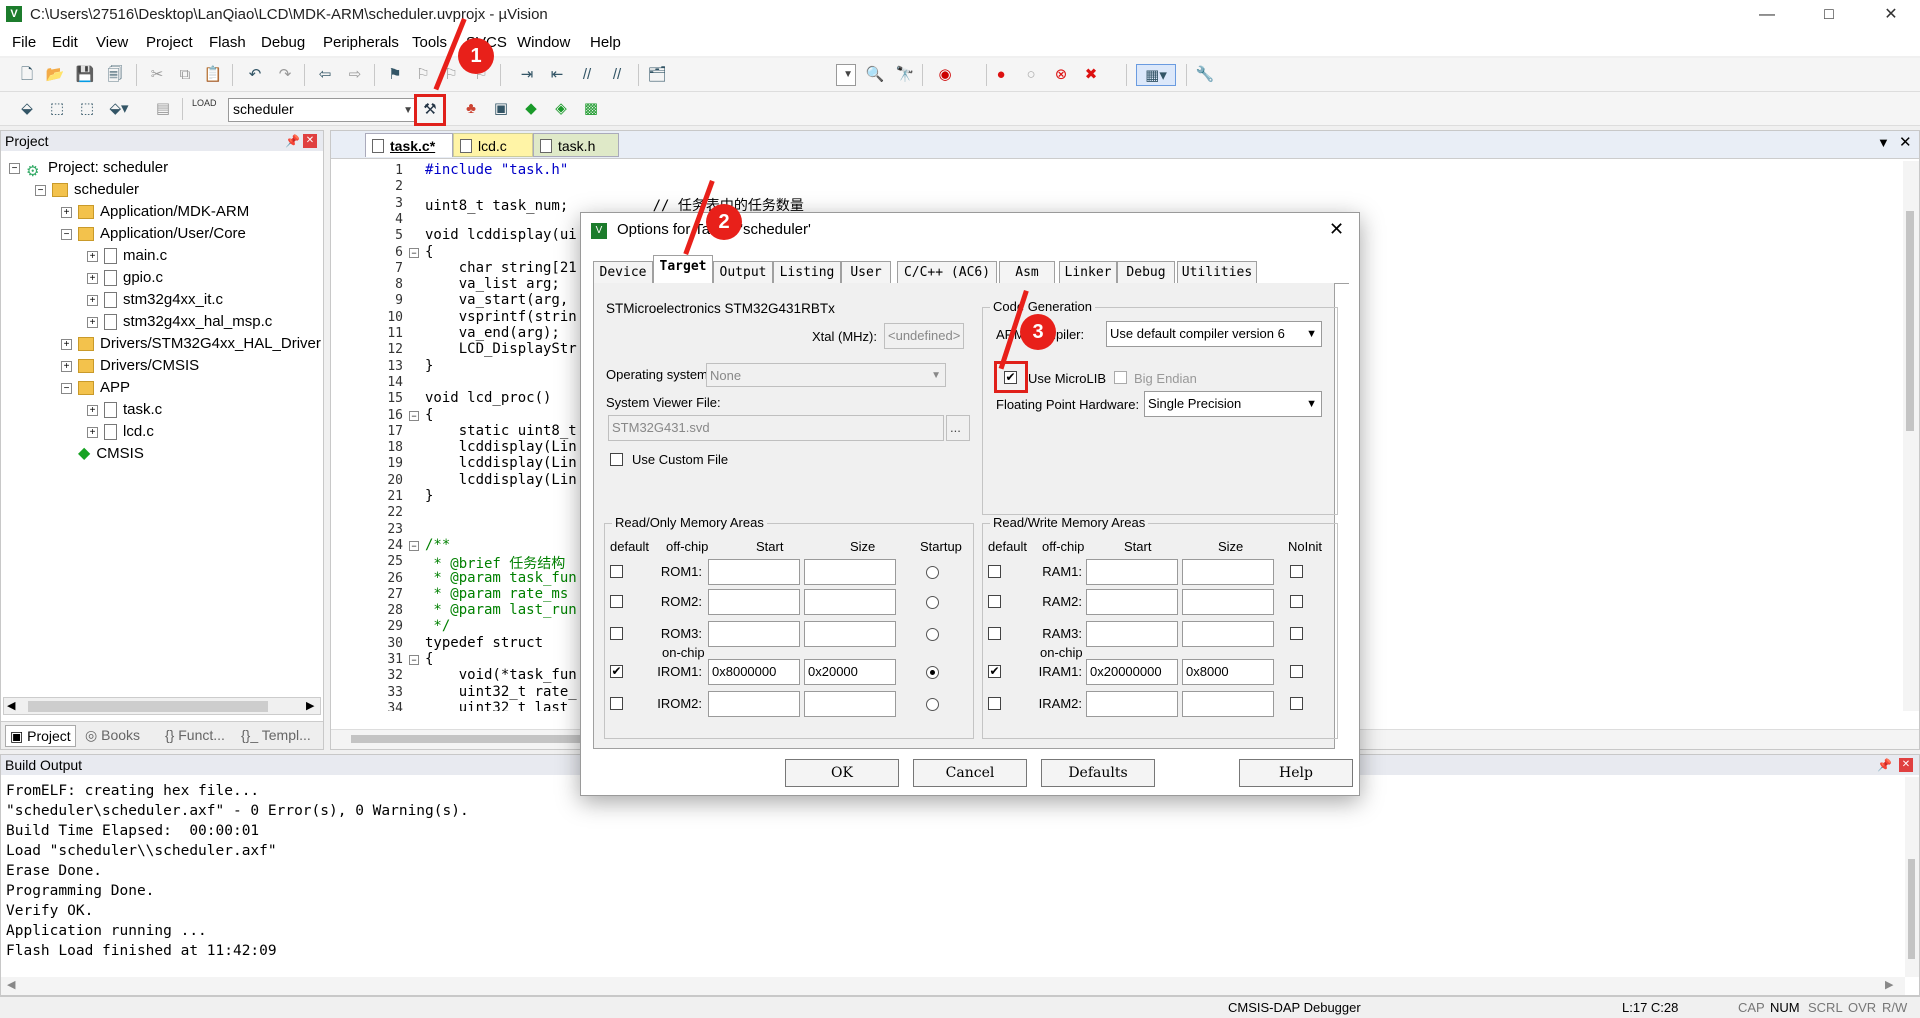 The height and width of the screenshot is (1018, 1920). I want to click on tab-lcd-c: lcd.c, so click(493, 145).